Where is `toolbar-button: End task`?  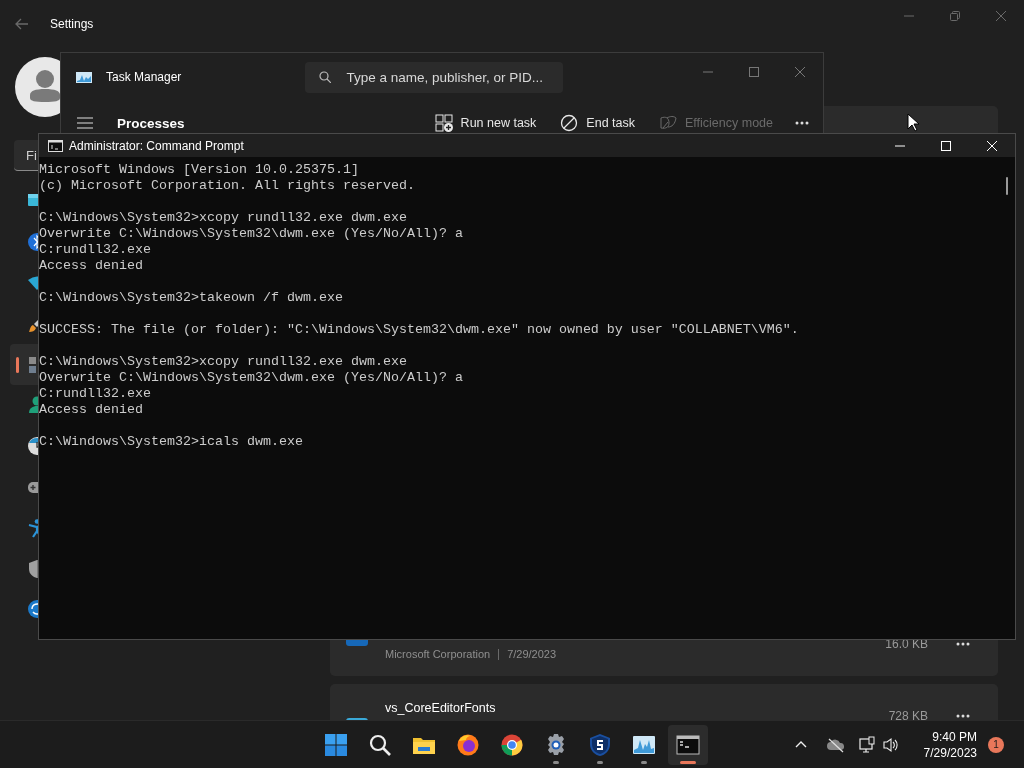
toolbar-button: End task is located at coordinates (597, 123).